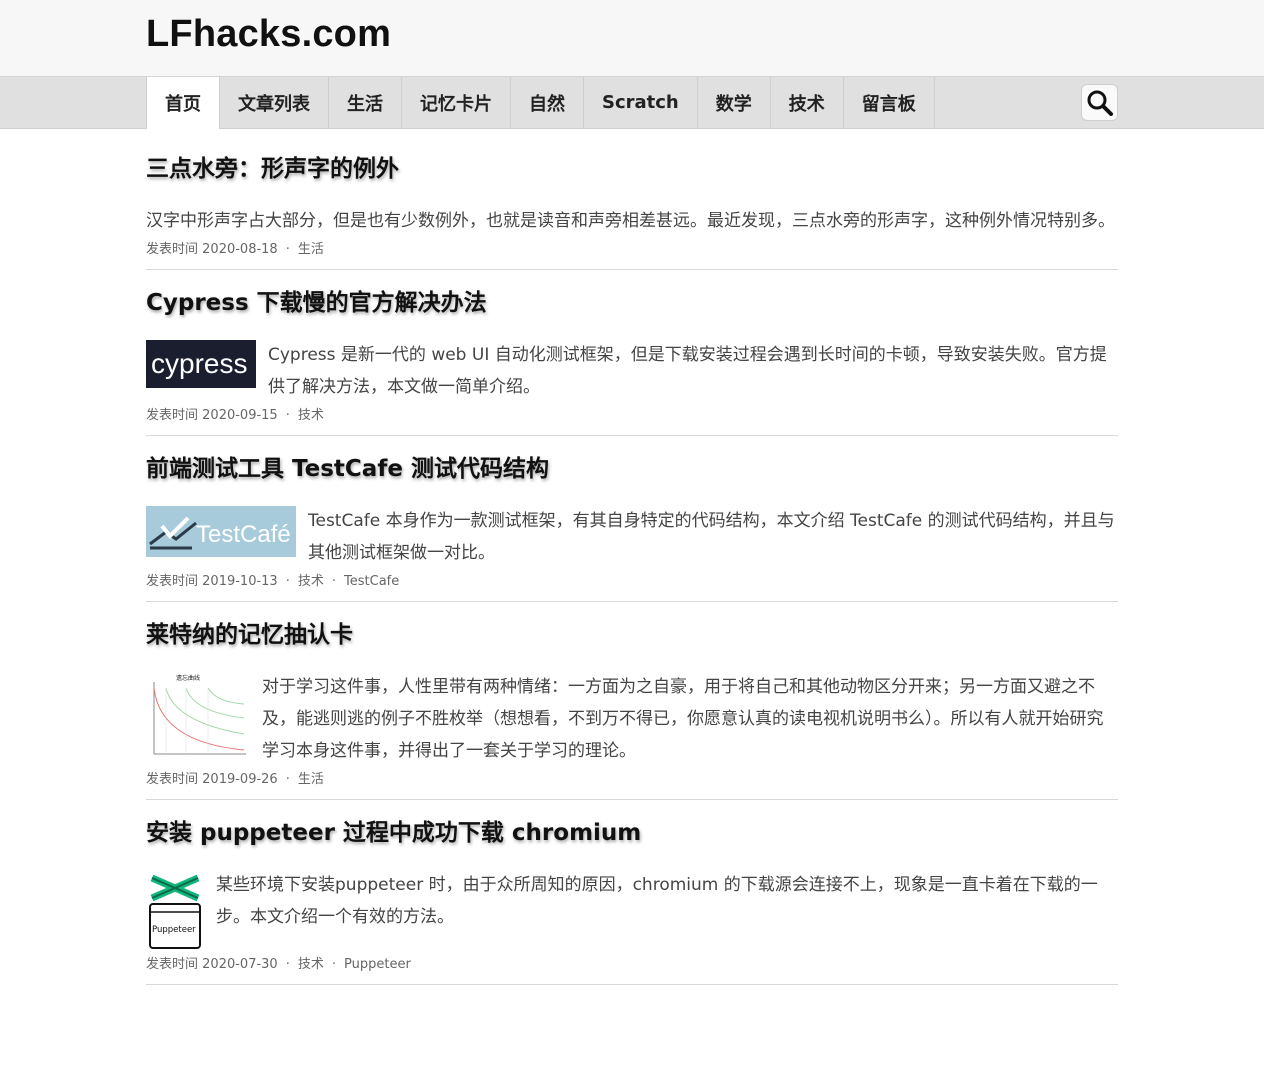 The width and height of the screenshot is (1264, 1084). What do you see at coordinates (188, 678) in the screenshot?
I see `chart-thumb-title: 遗忘曲线` at bounding box center [188, 678].